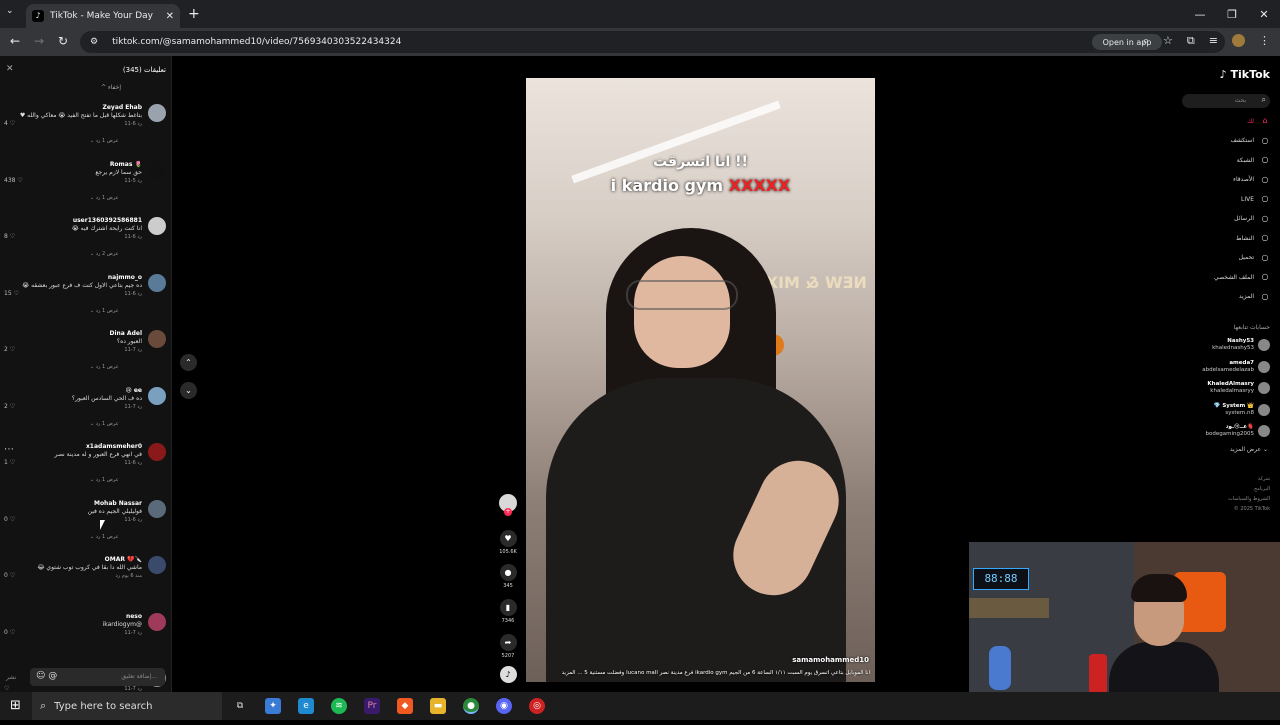  What do you see at coordinates (1238, 431) in the screenshot?
I see `following-account: عــ😢ـود🫀 bodegaming2005` at bounding box center [1238, 431].